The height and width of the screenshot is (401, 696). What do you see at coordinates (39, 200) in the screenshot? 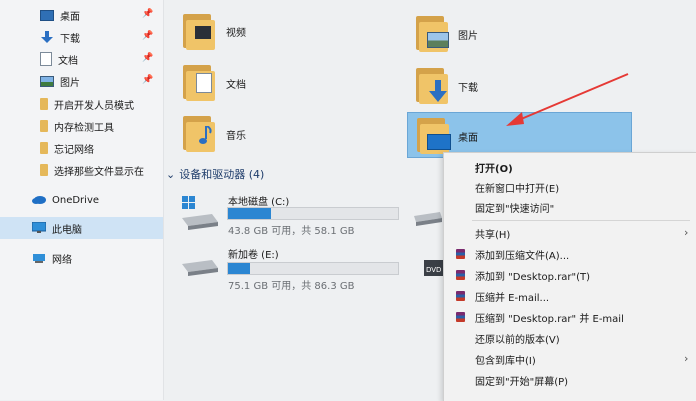
I see `cloud-icon` at bounding box center [39, 200].